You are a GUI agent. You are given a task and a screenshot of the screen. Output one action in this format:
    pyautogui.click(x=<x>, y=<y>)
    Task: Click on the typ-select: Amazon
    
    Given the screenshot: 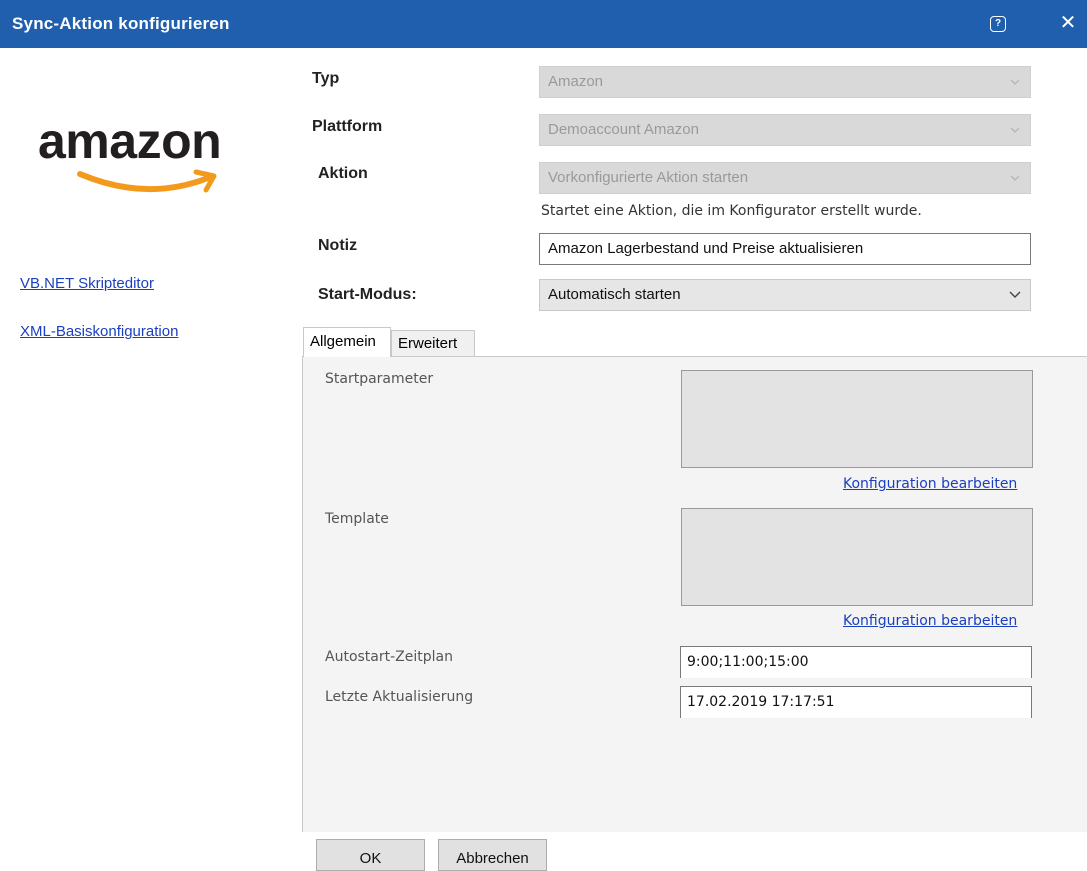 What is the action you would take?
    pyautogui.click(x=785, y=82)
    